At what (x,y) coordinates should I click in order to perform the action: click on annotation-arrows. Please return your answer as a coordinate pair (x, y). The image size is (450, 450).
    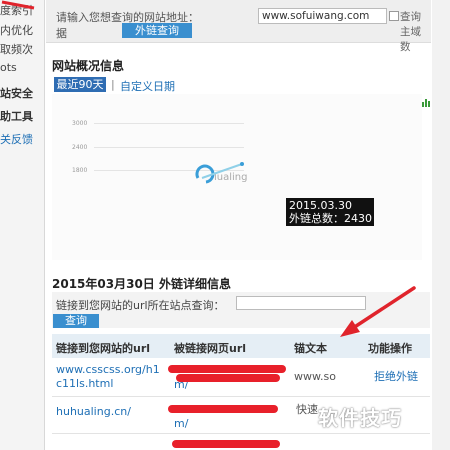
    Looking at the image, I should click on (363, 259).